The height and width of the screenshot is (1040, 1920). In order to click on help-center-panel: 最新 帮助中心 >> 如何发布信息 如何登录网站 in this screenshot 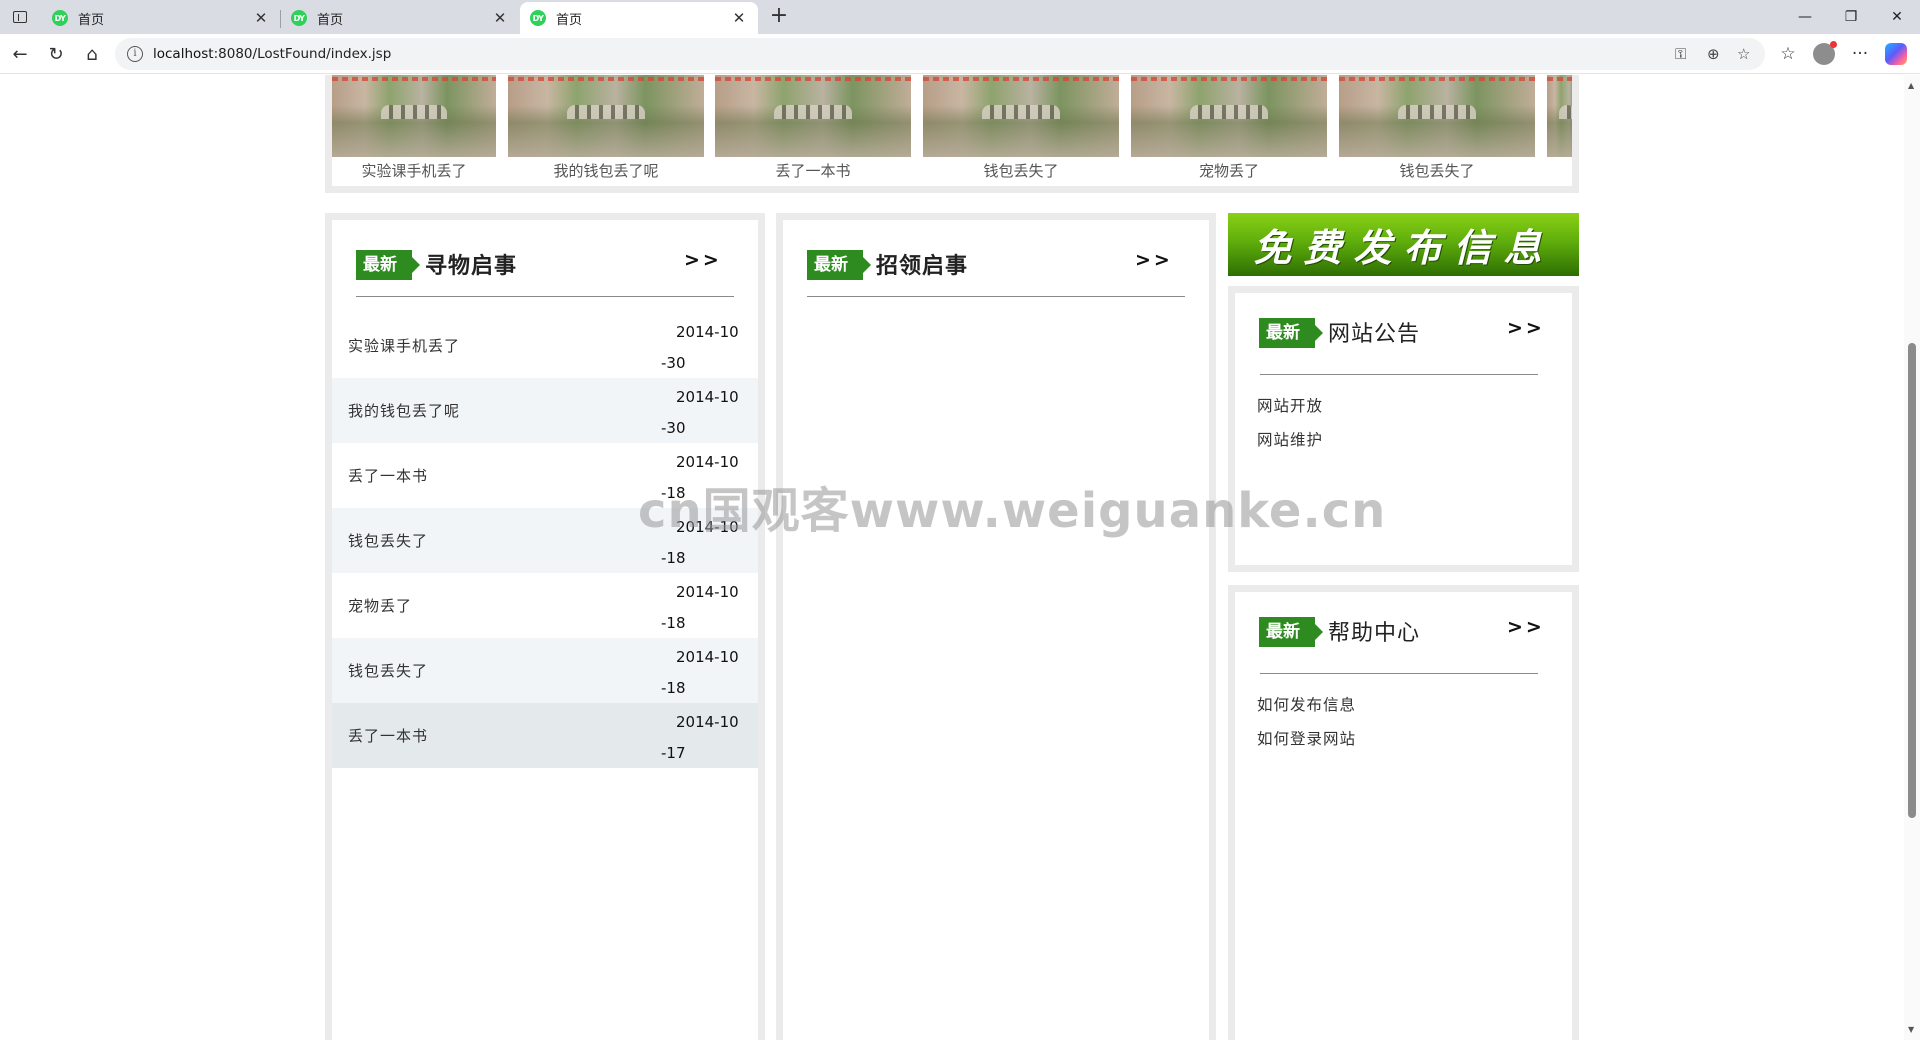, I will do `click(1403, 812)`.